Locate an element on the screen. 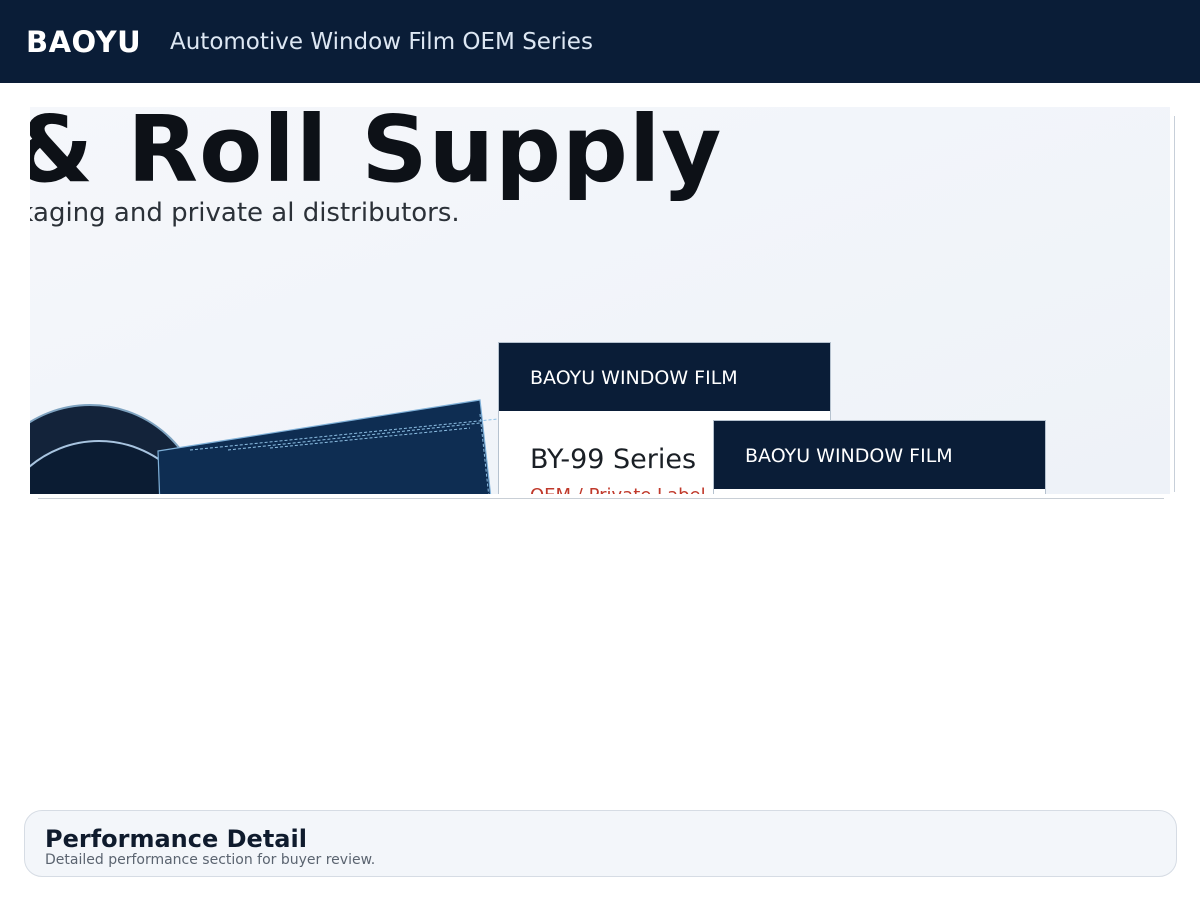 Image resolution: width=1200 pixels, height=900 pixels. header-subtitle: Automotive Window Film OEM Series is located at coordinates (381, 42).